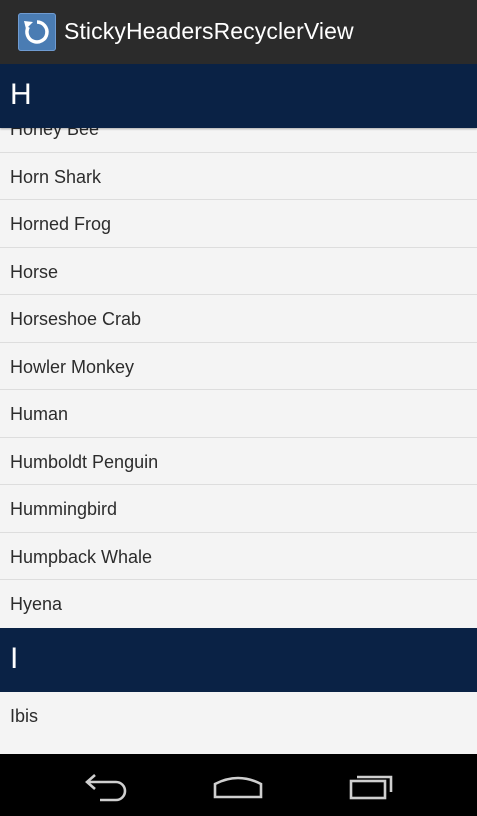 The width and height of the screenshot is (477, 816). I want to click on list-item-label: Horseshoe Crab, so click(76, 319).